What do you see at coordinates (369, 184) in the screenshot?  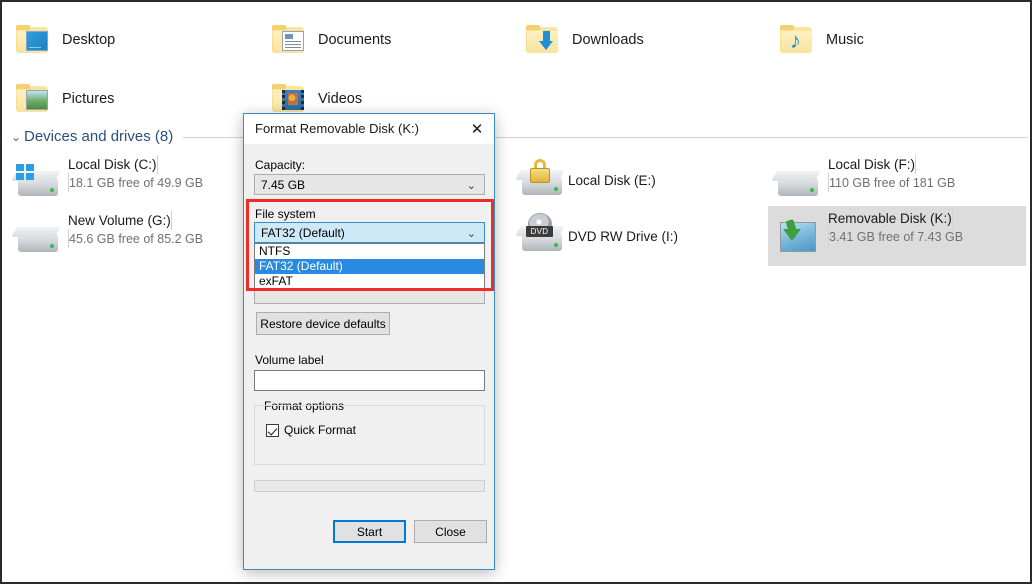 I see `capacity-select: 7.45 GB ⌄` at bounding box center [369, 184].